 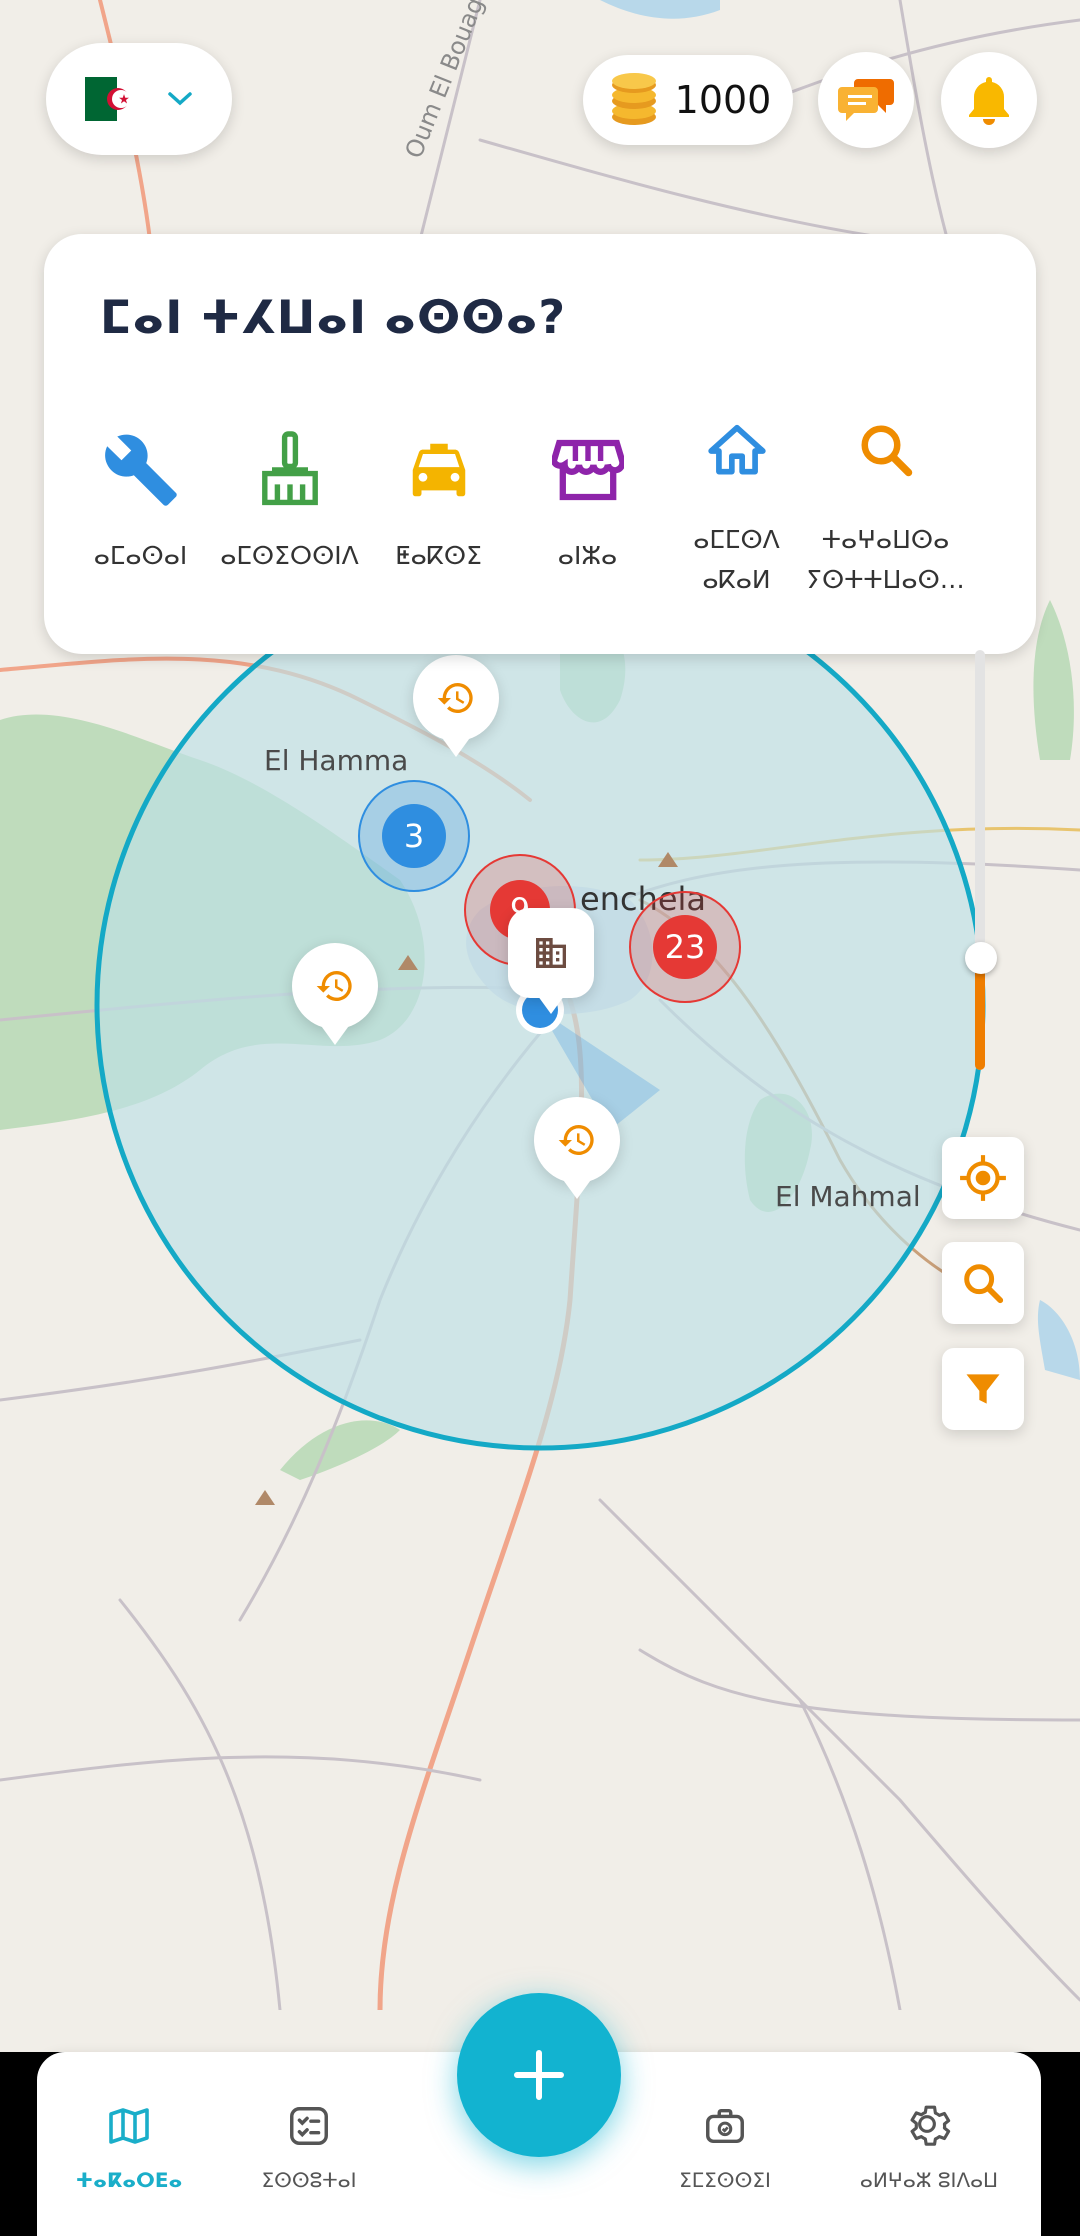 What do you see at coordinates (180, 99) in the screenshot?
I see `chevron-down-icon` at bounding box center [180, 99].